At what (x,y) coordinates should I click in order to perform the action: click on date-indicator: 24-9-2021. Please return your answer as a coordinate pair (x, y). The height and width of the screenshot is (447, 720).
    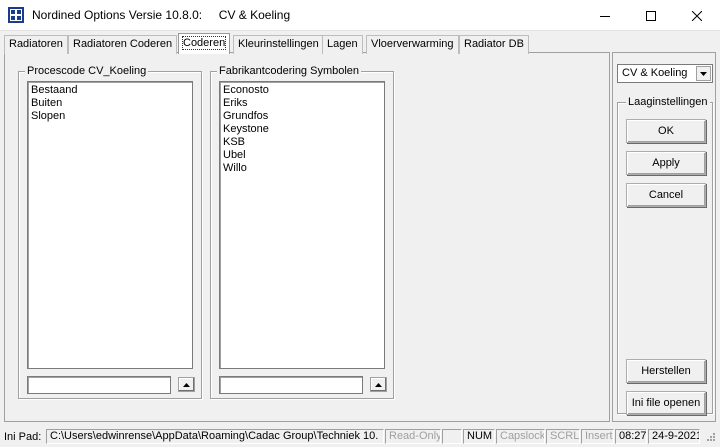
    Looking at the image, I should click on (674, 436).